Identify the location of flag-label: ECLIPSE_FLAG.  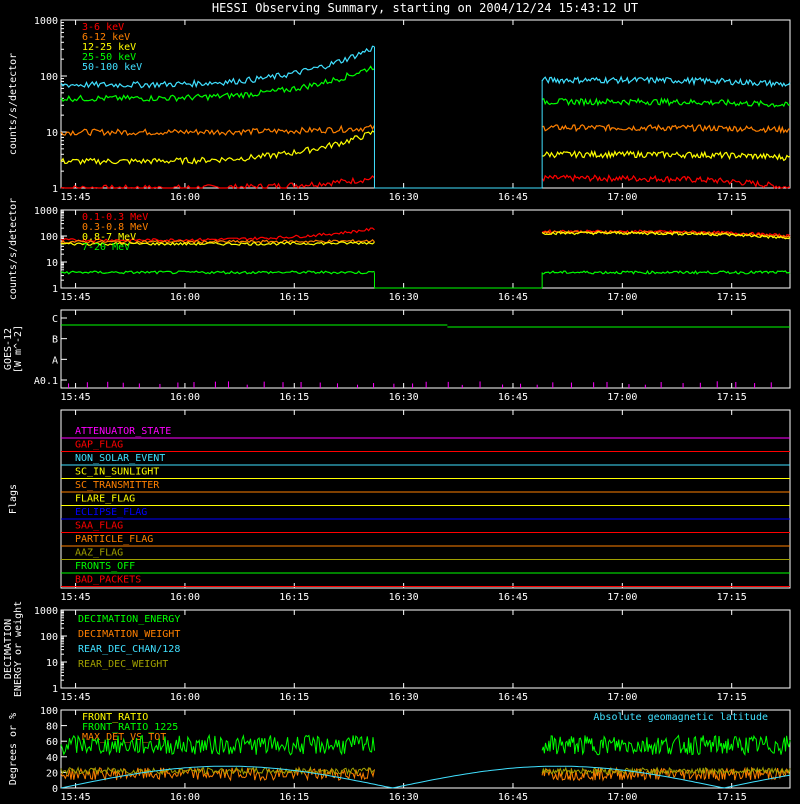
(111, 512).